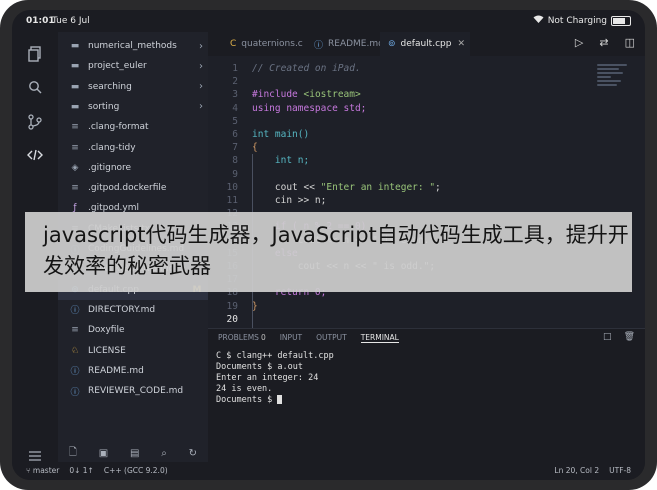  What do you see at coordinates (306, 68) in the screenshot?
I see `code-comment: // Created on iPad.` at bounding box center [306, 68].